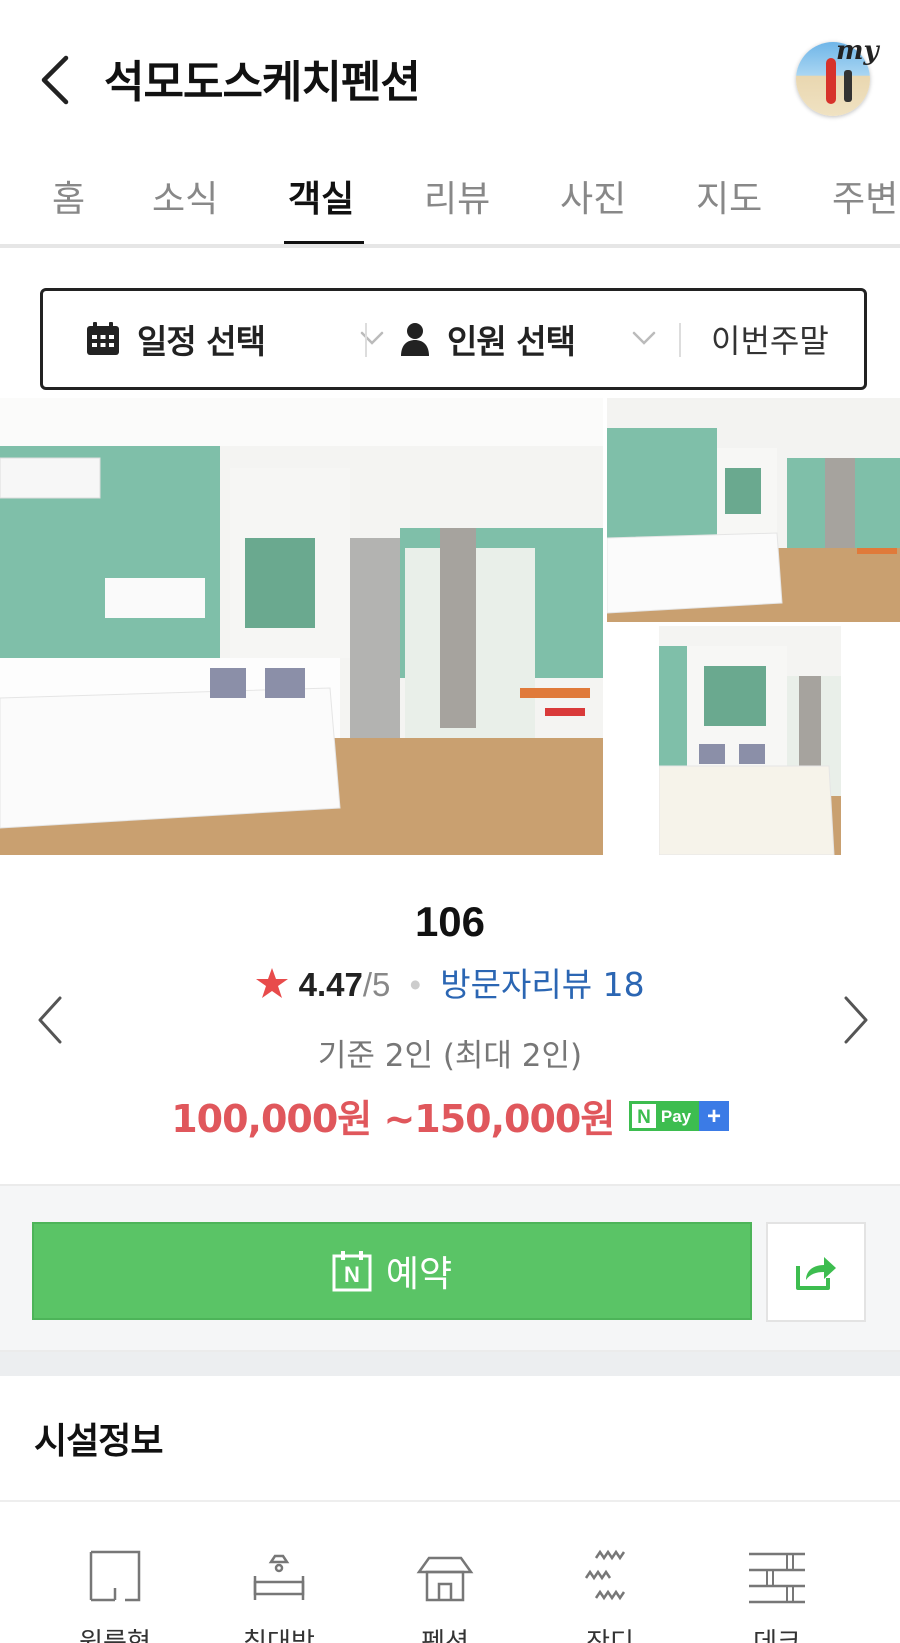 The height and width of the screenshot is (1643, 900). What do you see at coordinates (450, 75) in the screenshot?
I see `header: 석모도스케치펜션 my` at bounding box center [450, 75].